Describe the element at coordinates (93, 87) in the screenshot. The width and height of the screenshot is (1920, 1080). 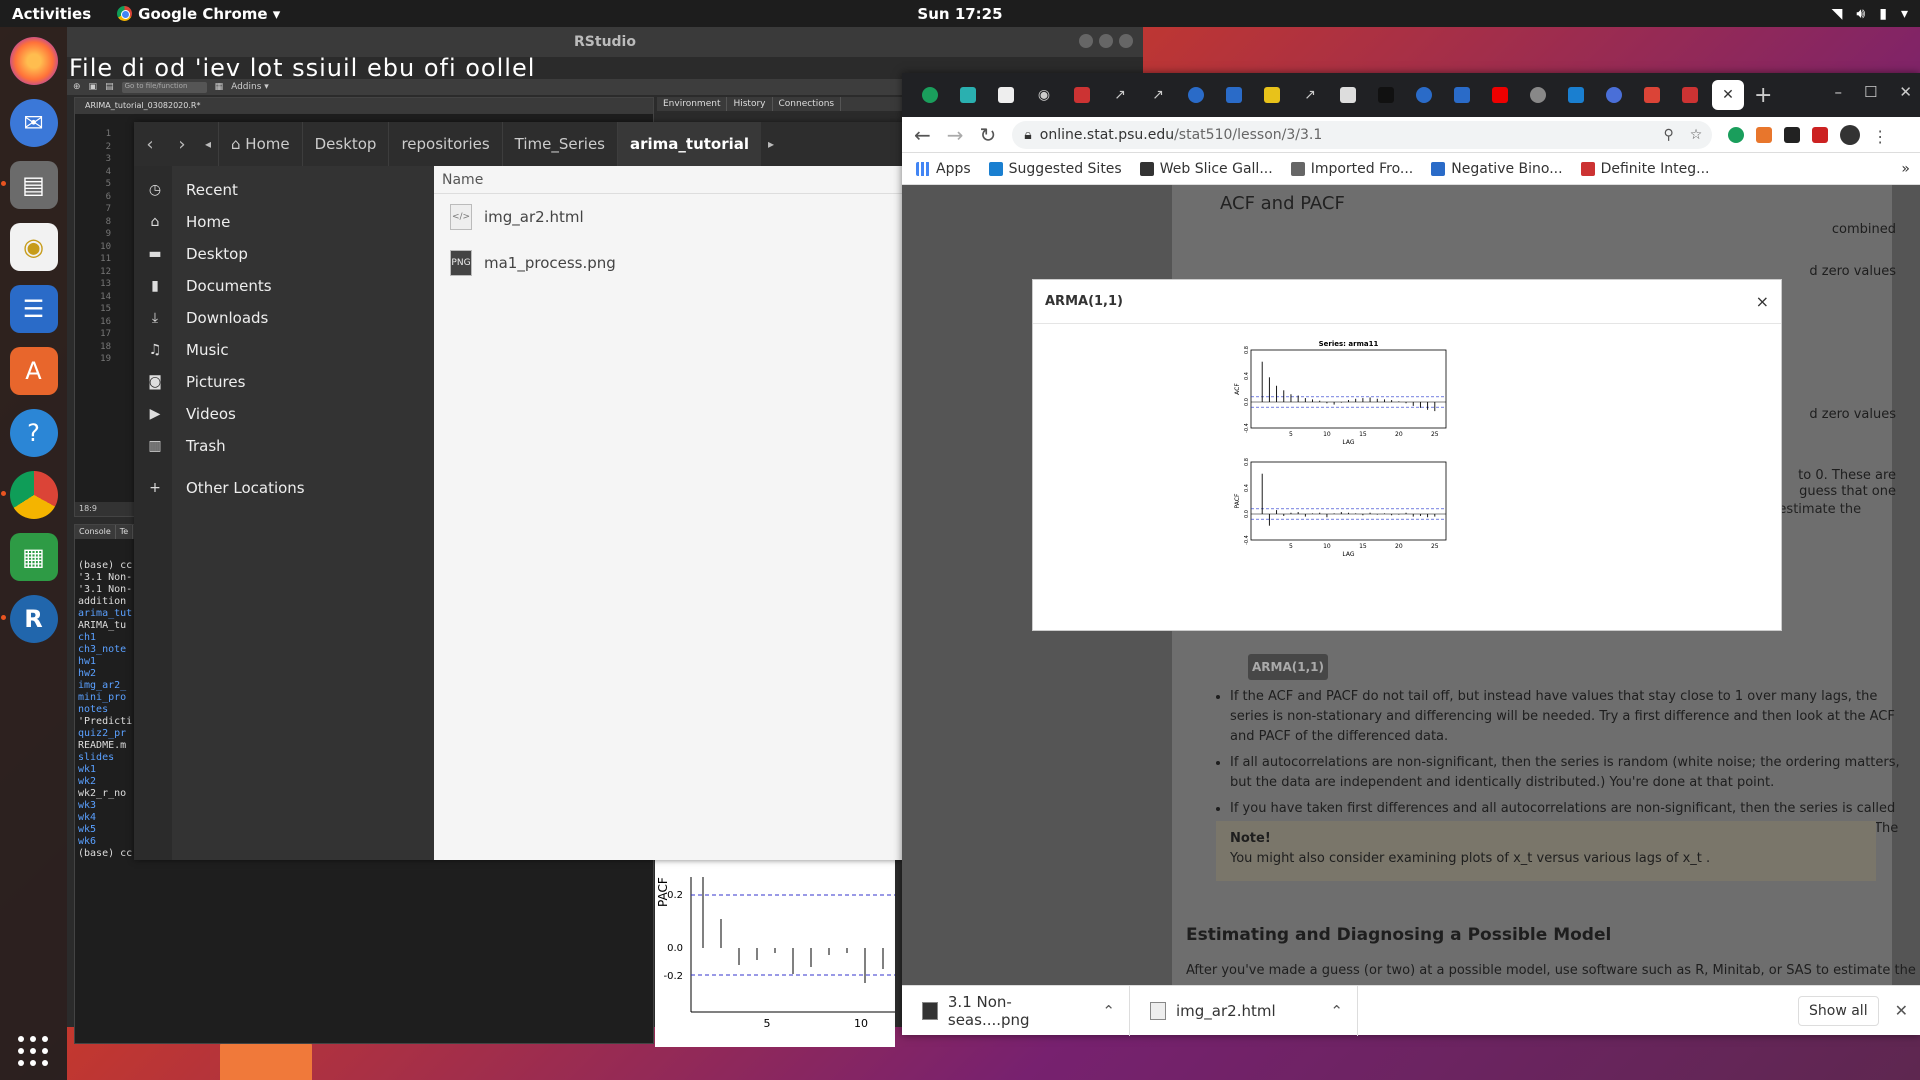
I see `open-icon: ▣` at that location.